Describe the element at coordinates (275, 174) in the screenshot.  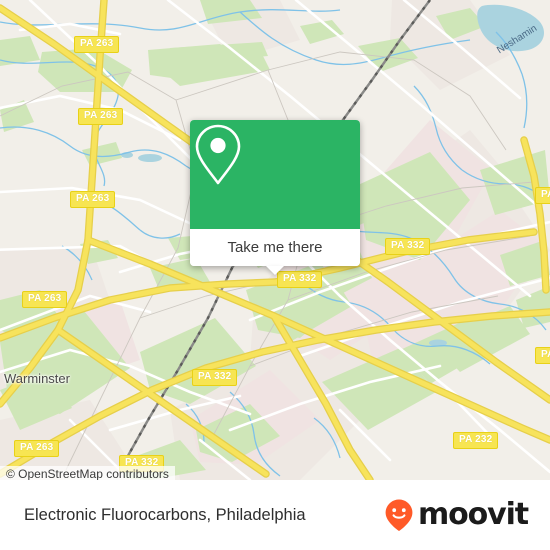
I see `popup-marker-panel` at that location.